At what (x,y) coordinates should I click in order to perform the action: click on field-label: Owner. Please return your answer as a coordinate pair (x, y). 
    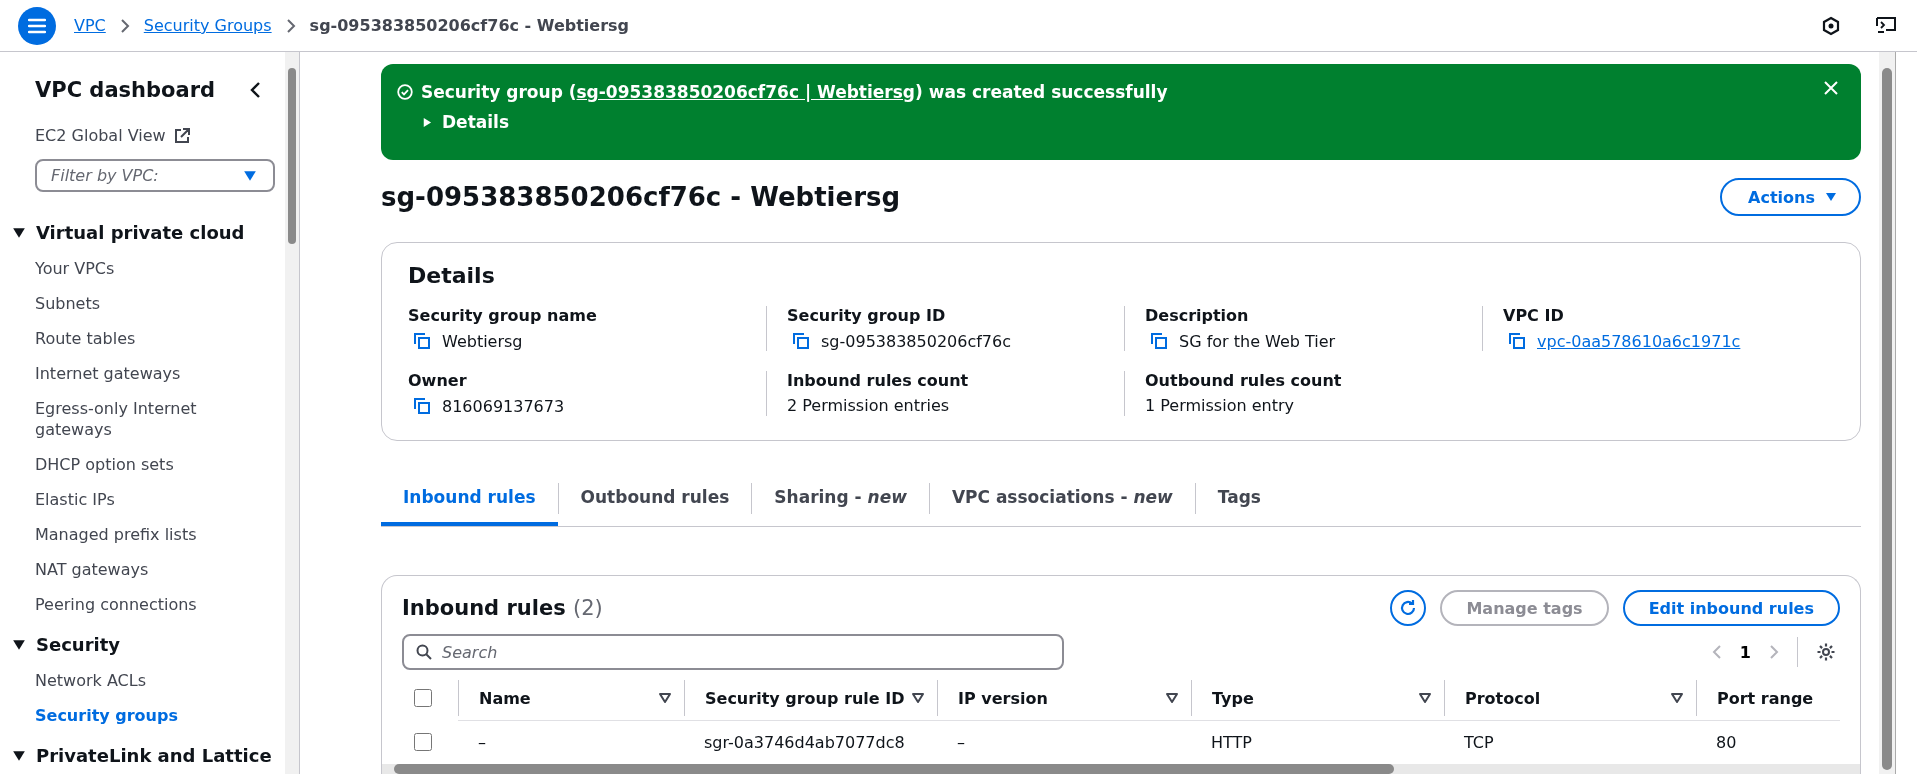
    Looking at the image, I should click on (438, 380).